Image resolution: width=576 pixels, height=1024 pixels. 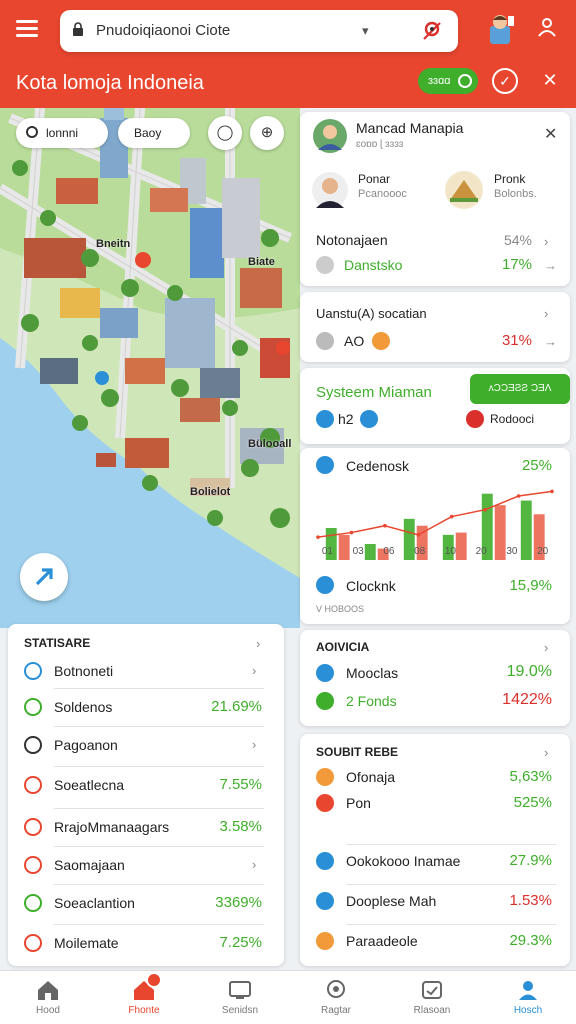 I want to click on stats-row-label: RrajoMmanaagars, so click(x=112, y=827).